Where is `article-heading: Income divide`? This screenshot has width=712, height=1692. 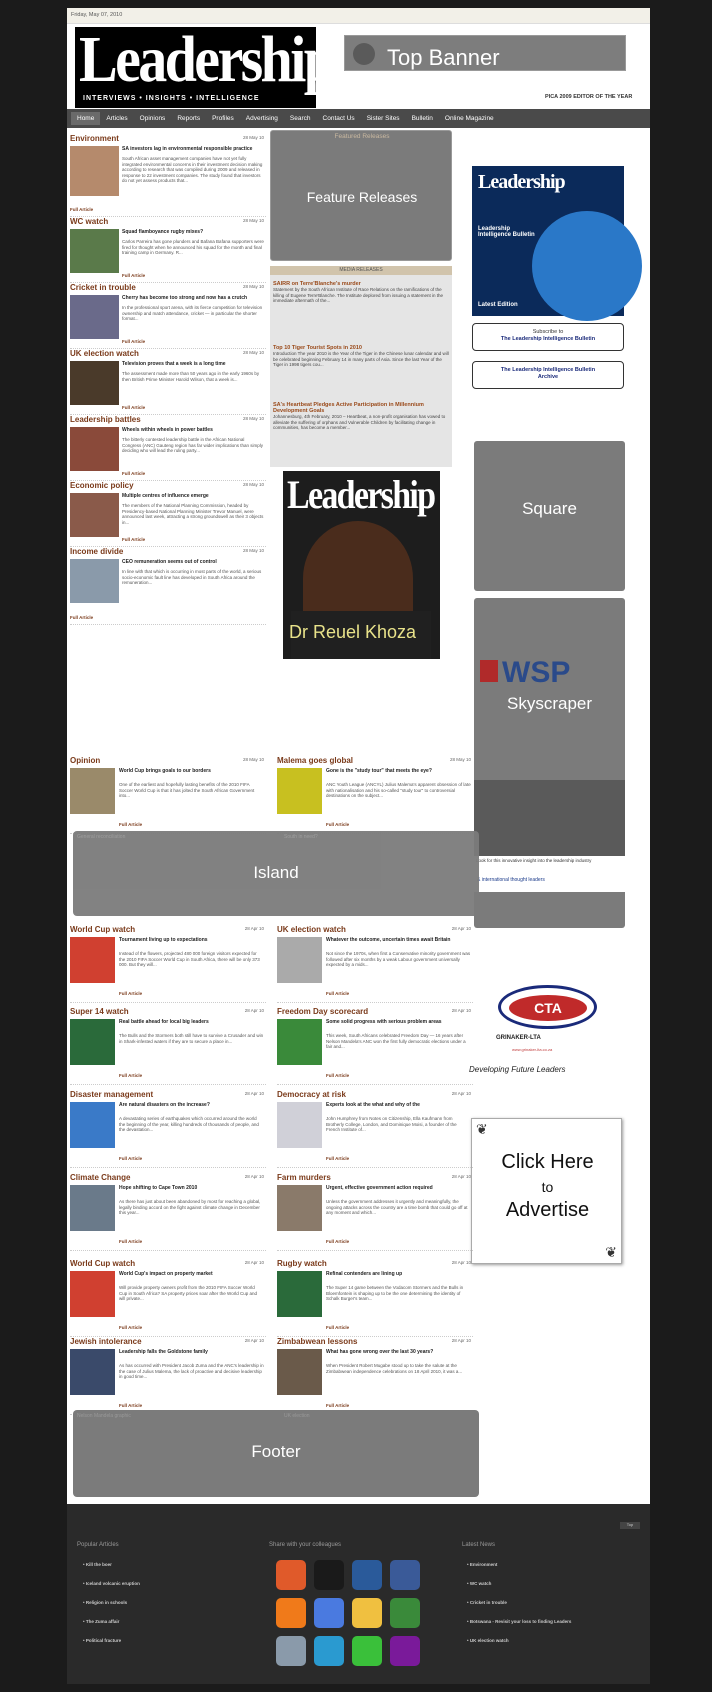
article-heading: Income divide is located at coordinates (168, 551).